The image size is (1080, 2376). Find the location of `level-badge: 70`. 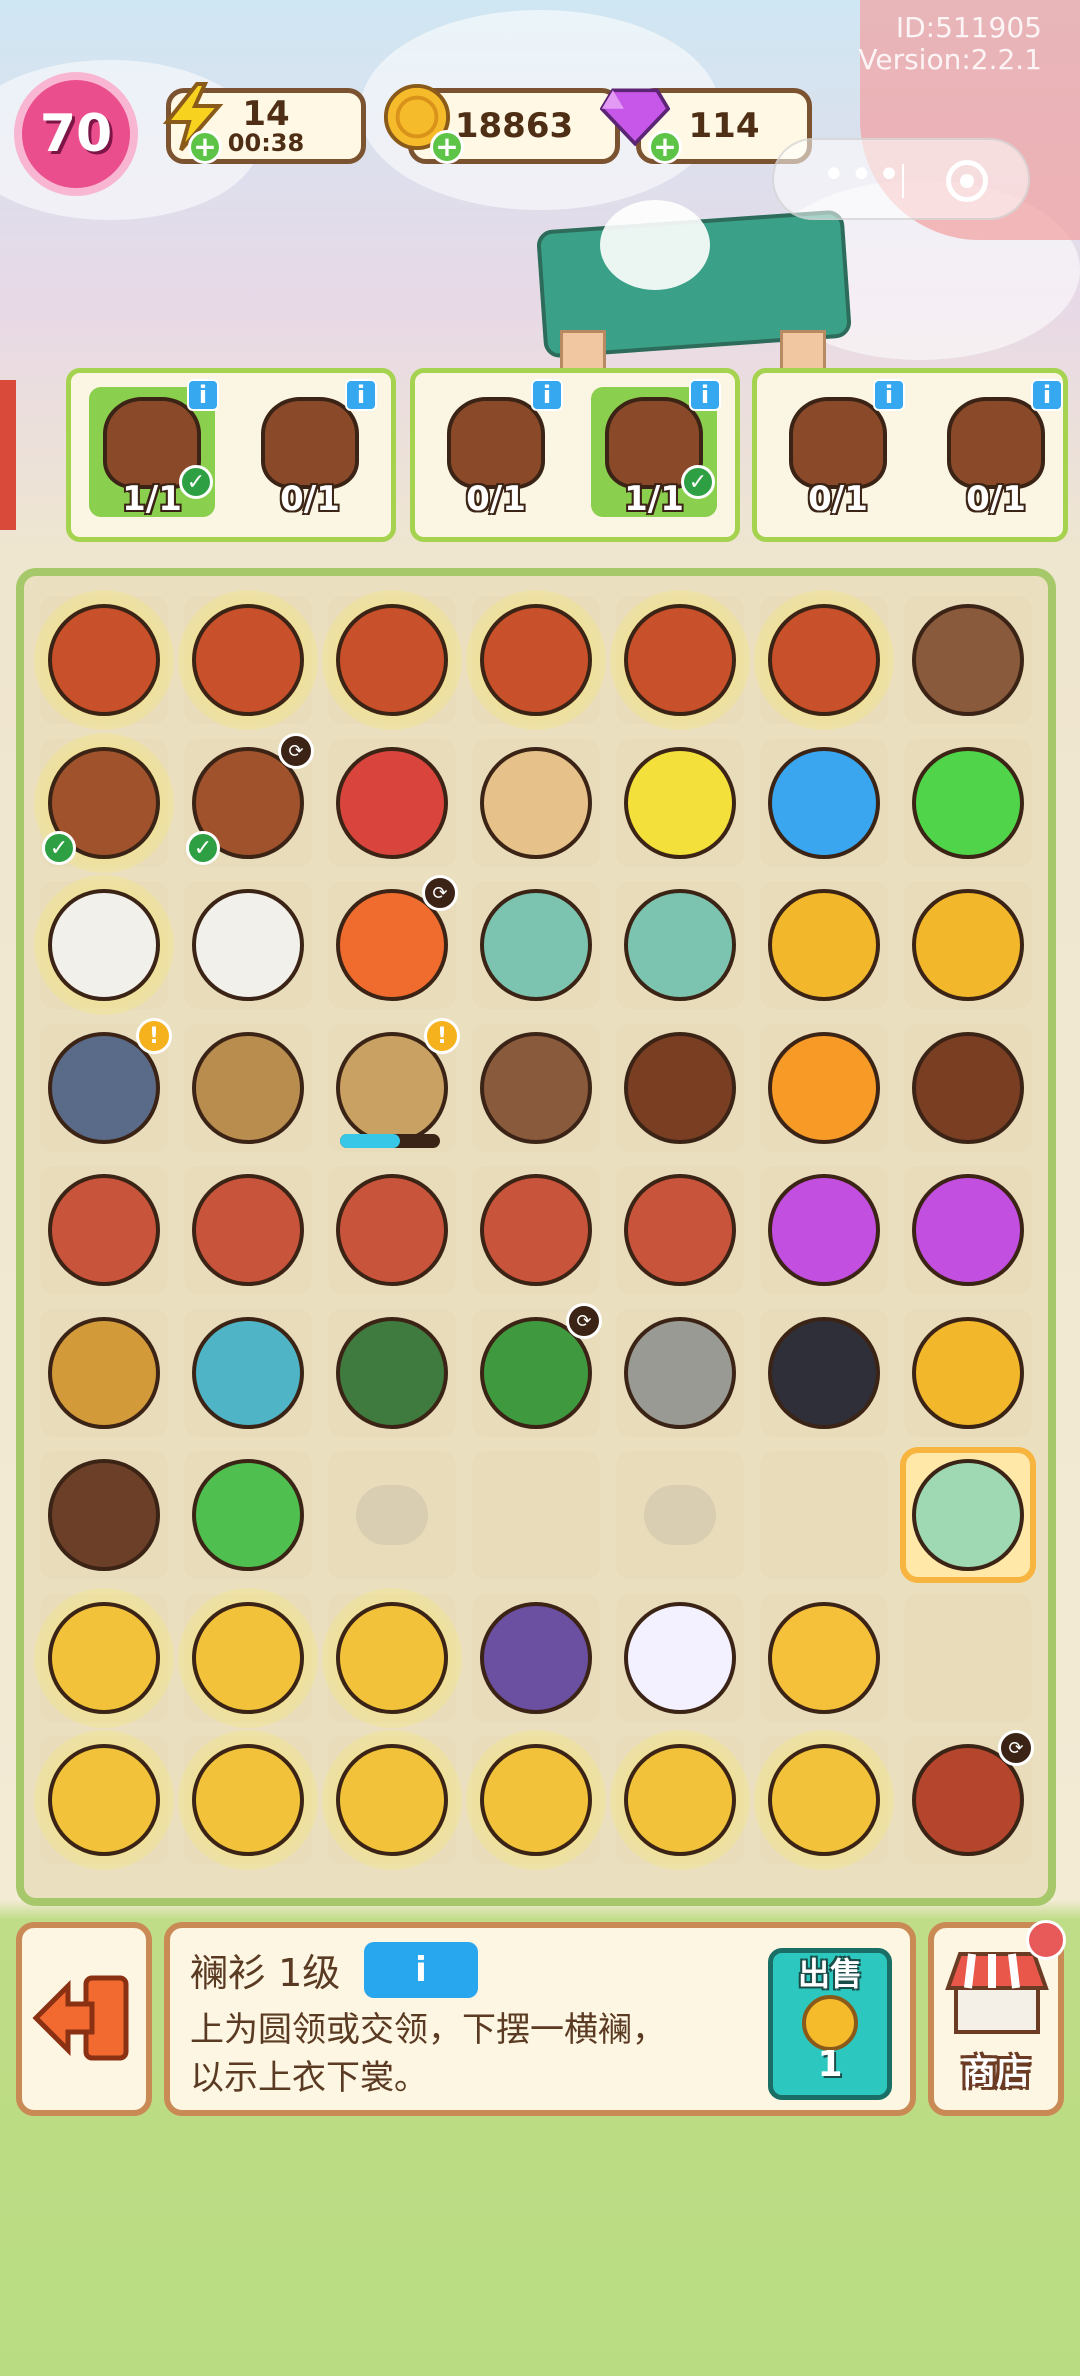

level-badge: 70 is located at coordinates (76, 134).